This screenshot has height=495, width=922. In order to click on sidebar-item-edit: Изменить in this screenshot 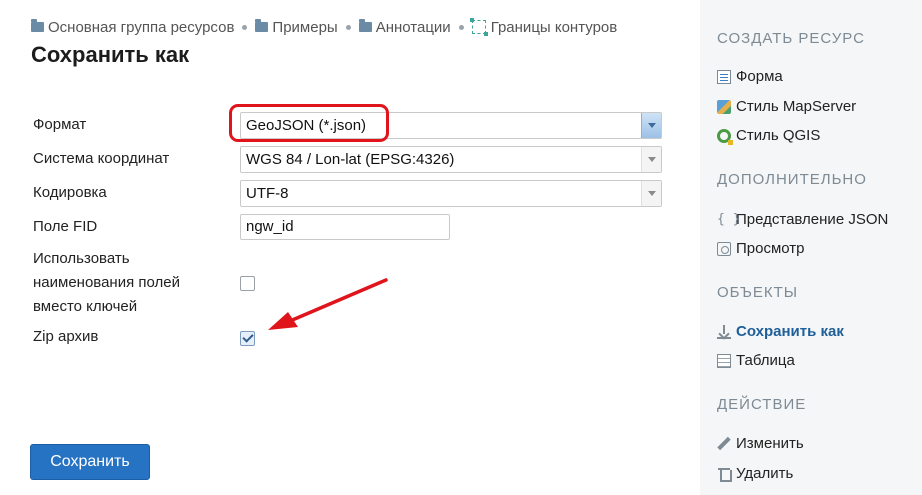, I will do `click(760, 443)`.